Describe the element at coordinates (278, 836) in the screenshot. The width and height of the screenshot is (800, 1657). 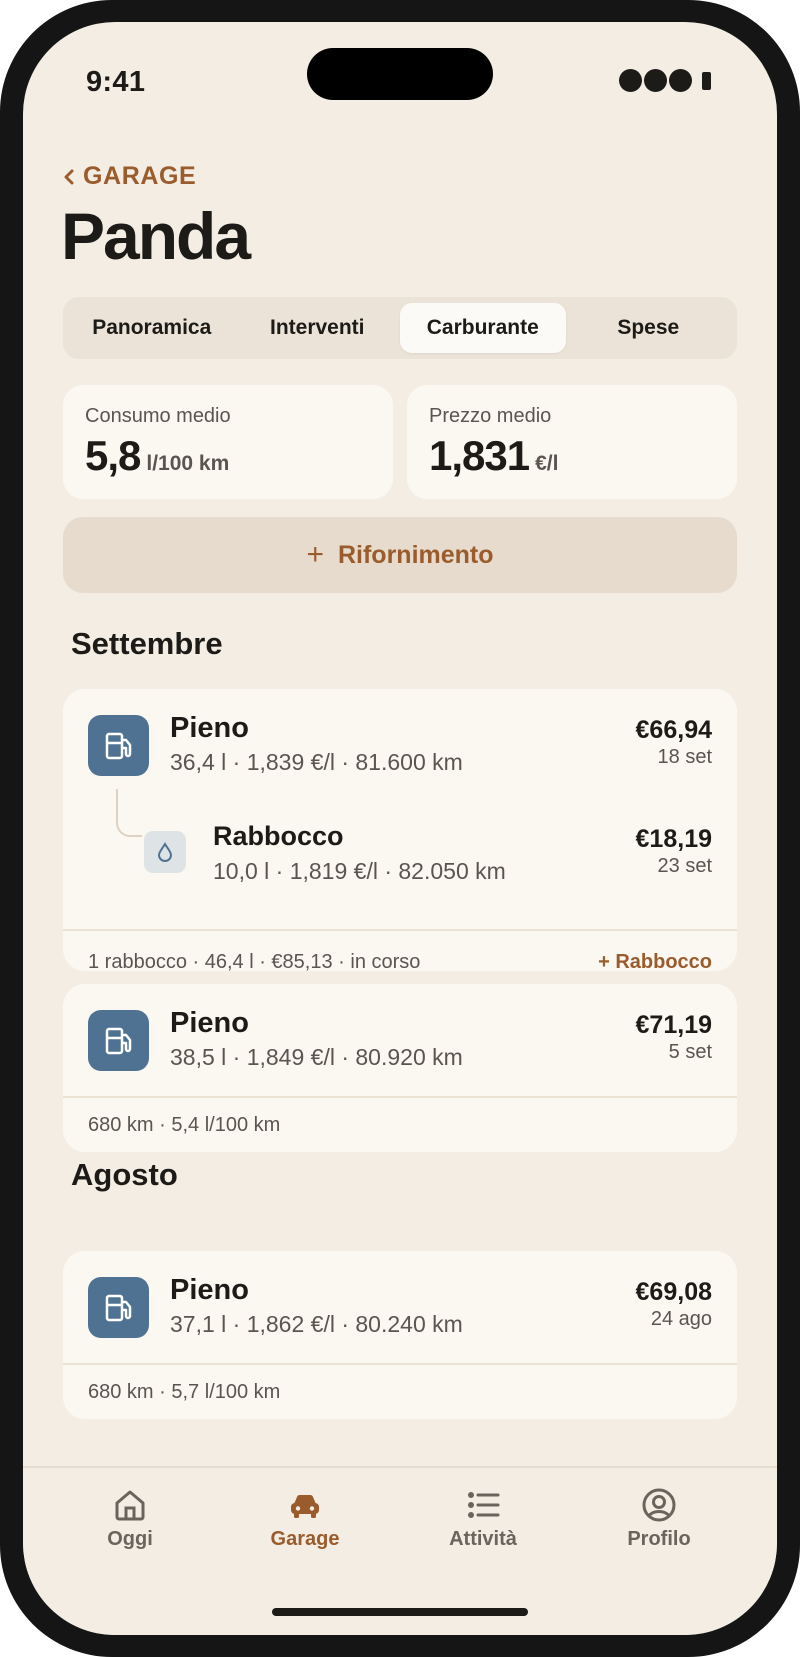
I see `entry-title: Rabbocco` at that location.